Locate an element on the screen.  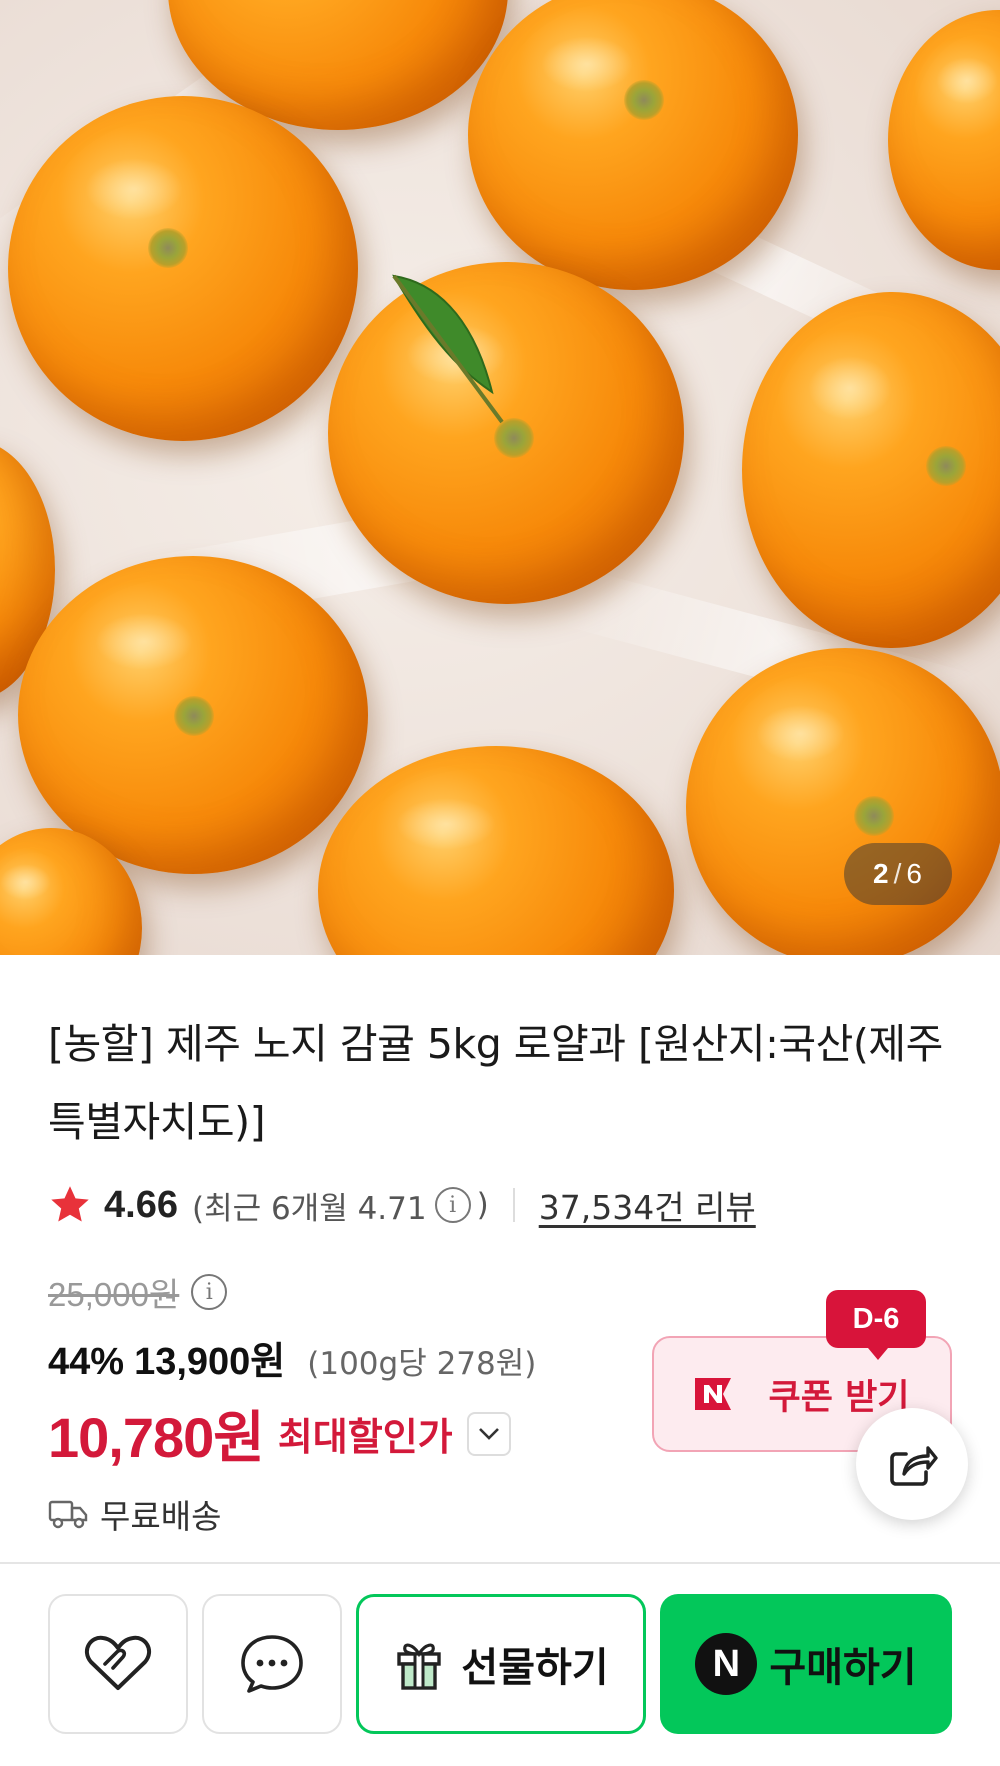
original-price: 25,000원 is located at coordinates (114, 1294).